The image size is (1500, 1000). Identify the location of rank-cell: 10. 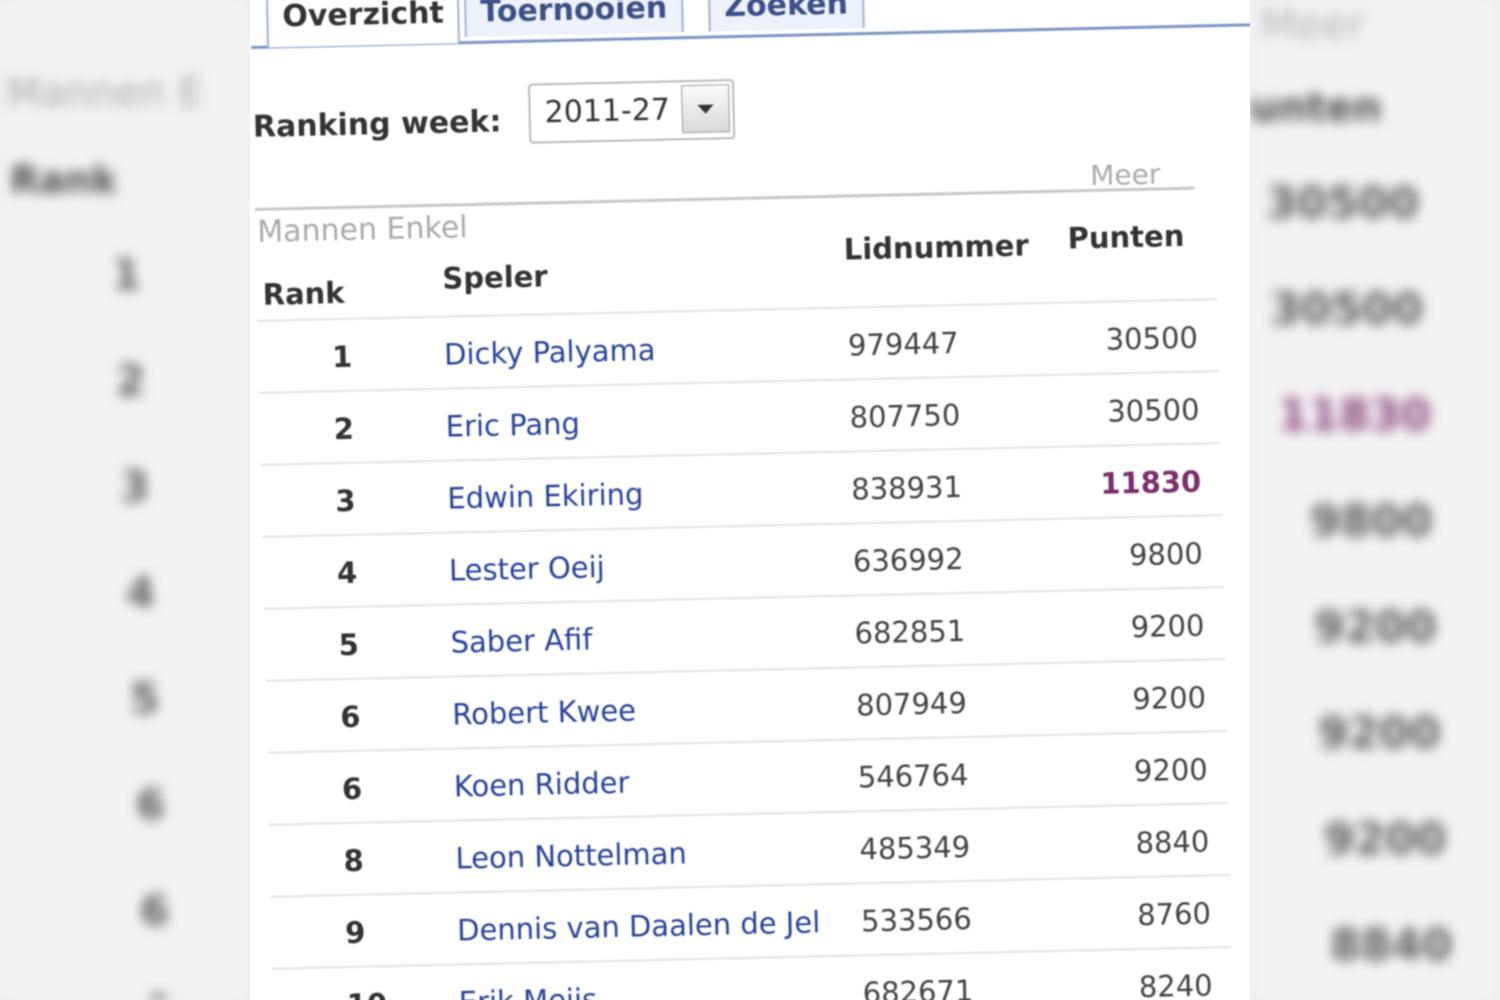
(366, 993).